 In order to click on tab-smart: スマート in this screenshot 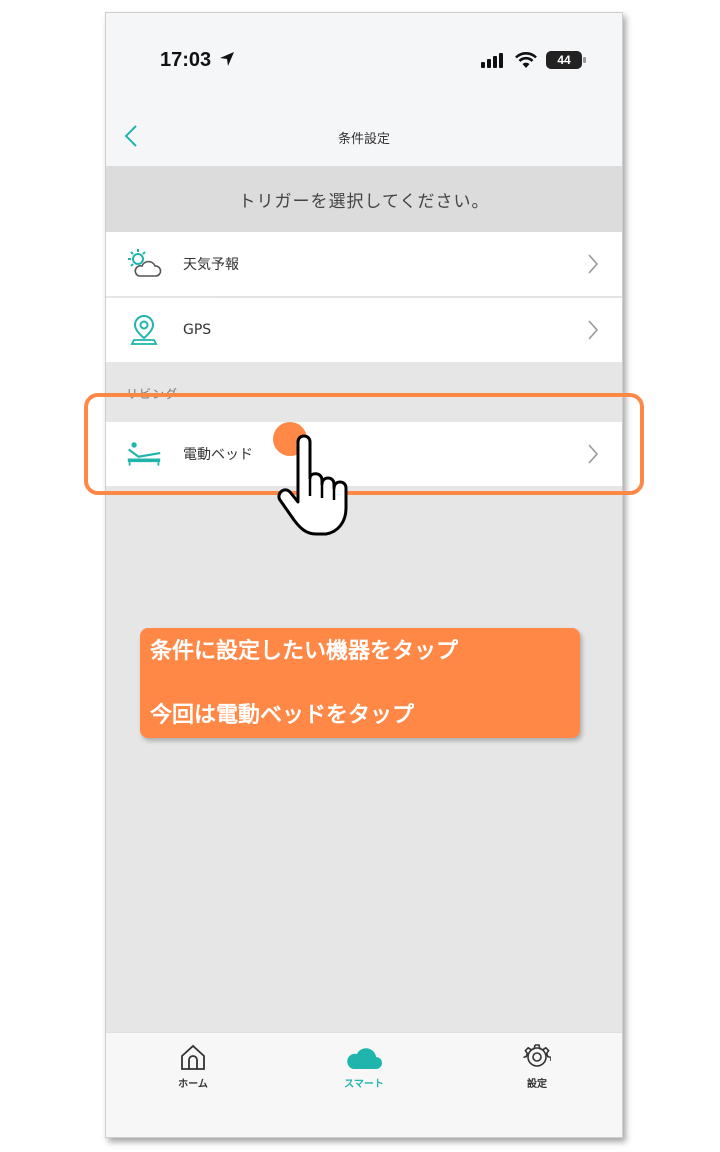, I will do `click(364, 1073)`.